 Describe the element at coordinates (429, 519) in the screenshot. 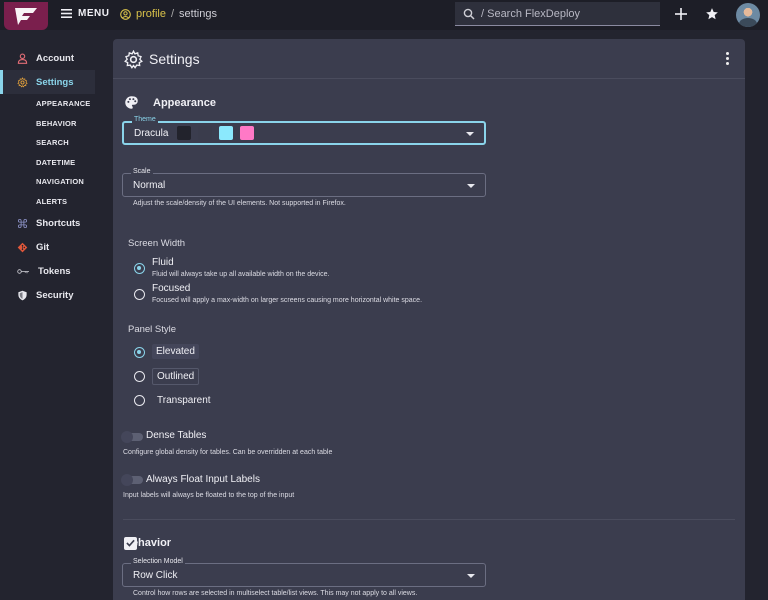

I see `section-divider` at that location.